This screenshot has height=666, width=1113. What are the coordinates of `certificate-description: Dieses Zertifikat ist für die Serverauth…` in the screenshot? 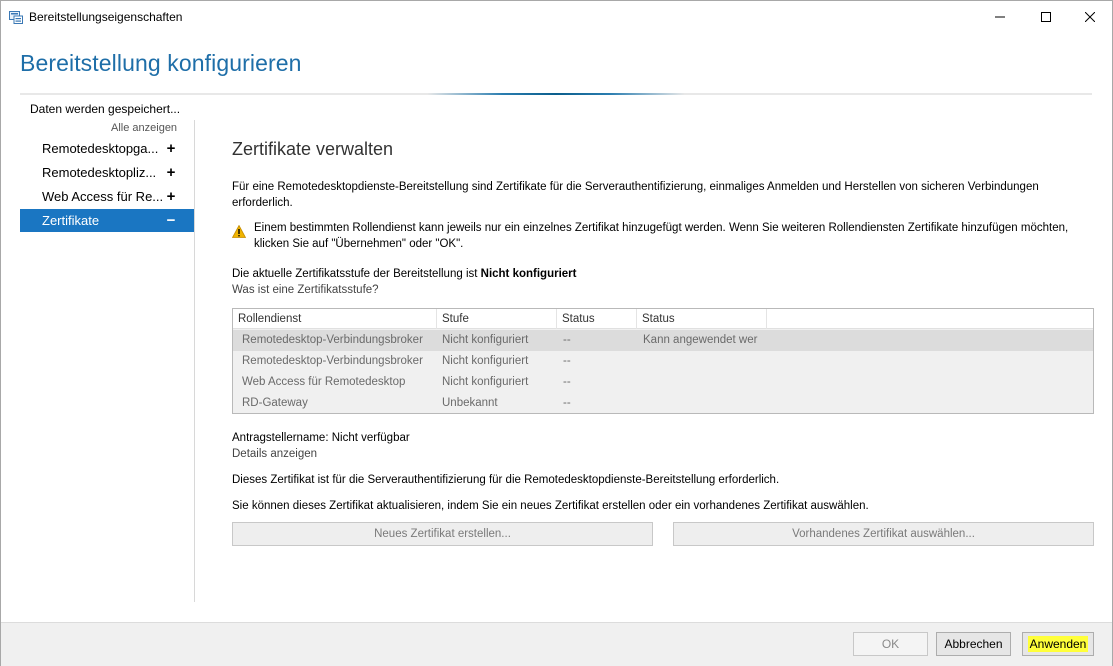 It's located at (506, 480).